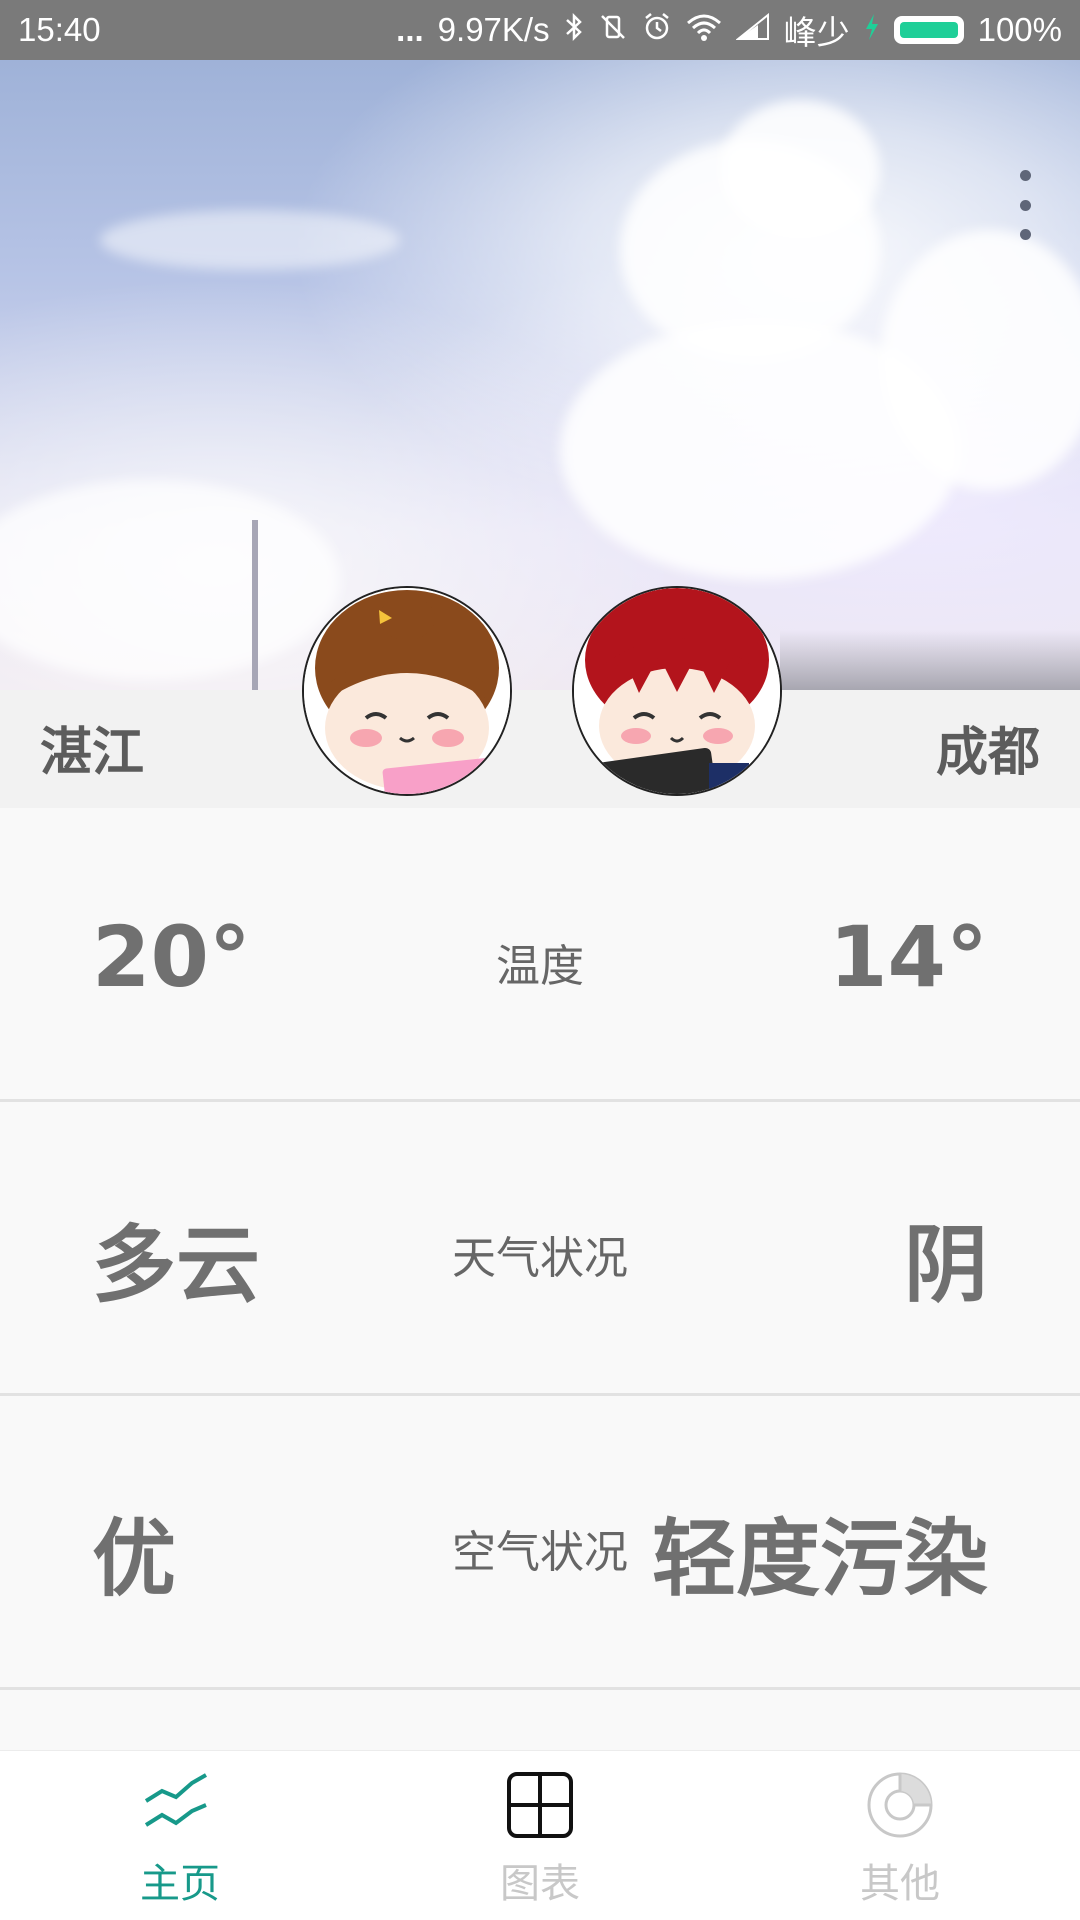  Describe the element at coordinates (574, 30) in the screenshot. I see `bluetooth-icon` at that location.